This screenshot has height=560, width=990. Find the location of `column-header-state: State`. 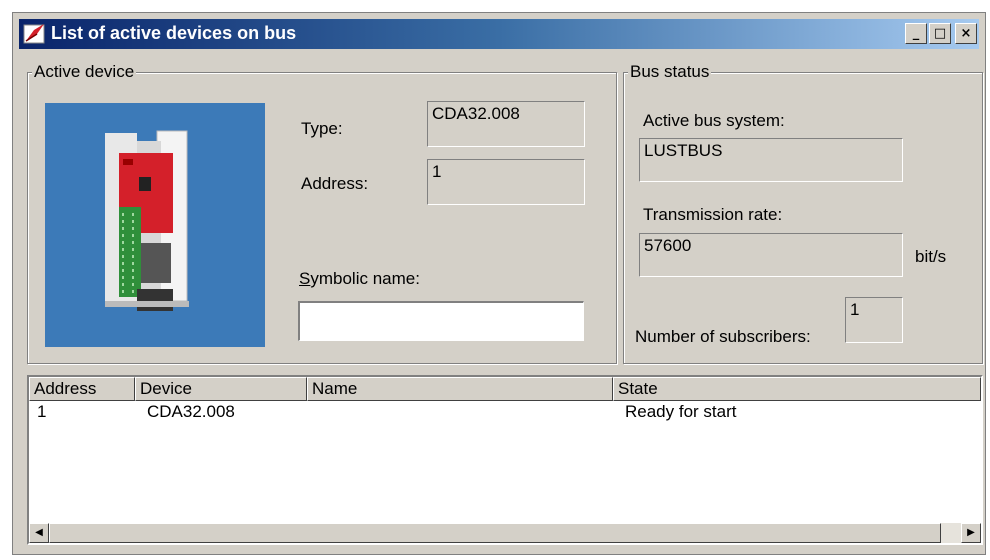

column-header-state: State is located at coordinates (797, 389).